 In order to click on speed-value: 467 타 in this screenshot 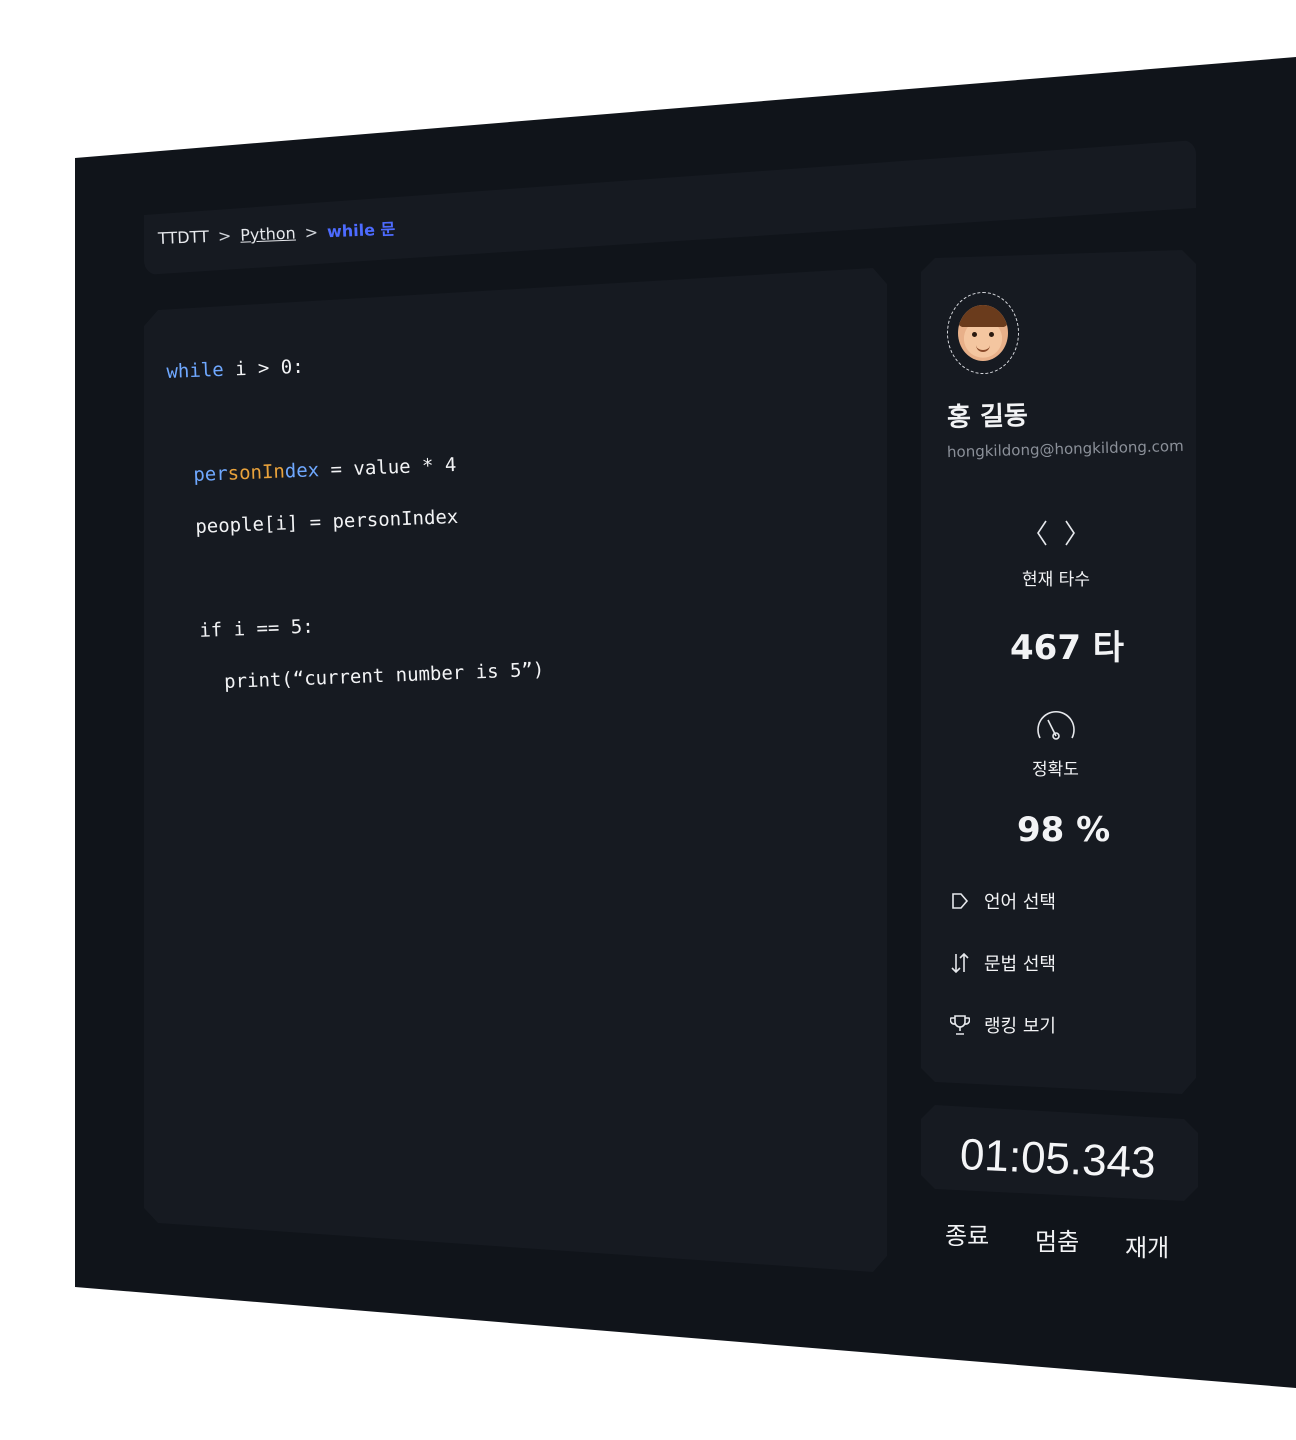, I will do `click(1067, 648)`.